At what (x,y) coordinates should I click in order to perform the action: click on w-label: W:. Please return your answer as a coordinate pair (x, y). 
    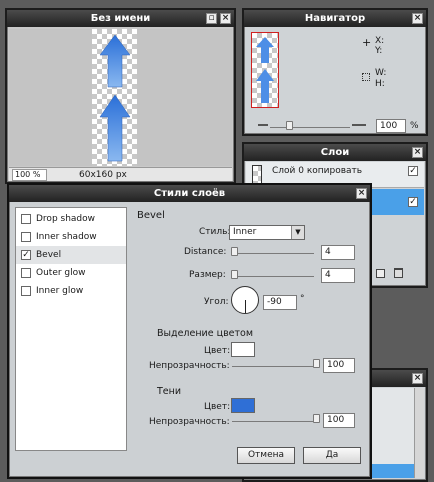
    Looking at the image, I should click on (381, 73).